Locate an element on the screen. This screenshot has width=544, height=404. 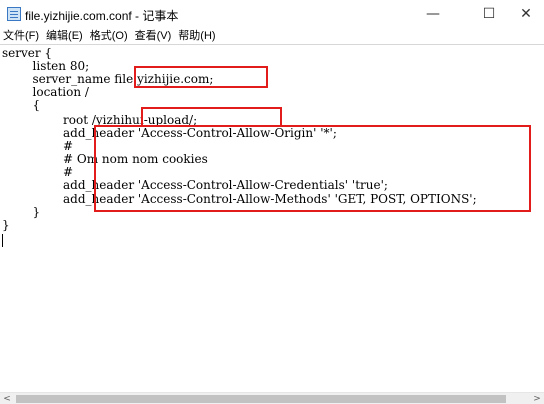
menu-edit: 编辑(E) is located at coordinates (64, 35).